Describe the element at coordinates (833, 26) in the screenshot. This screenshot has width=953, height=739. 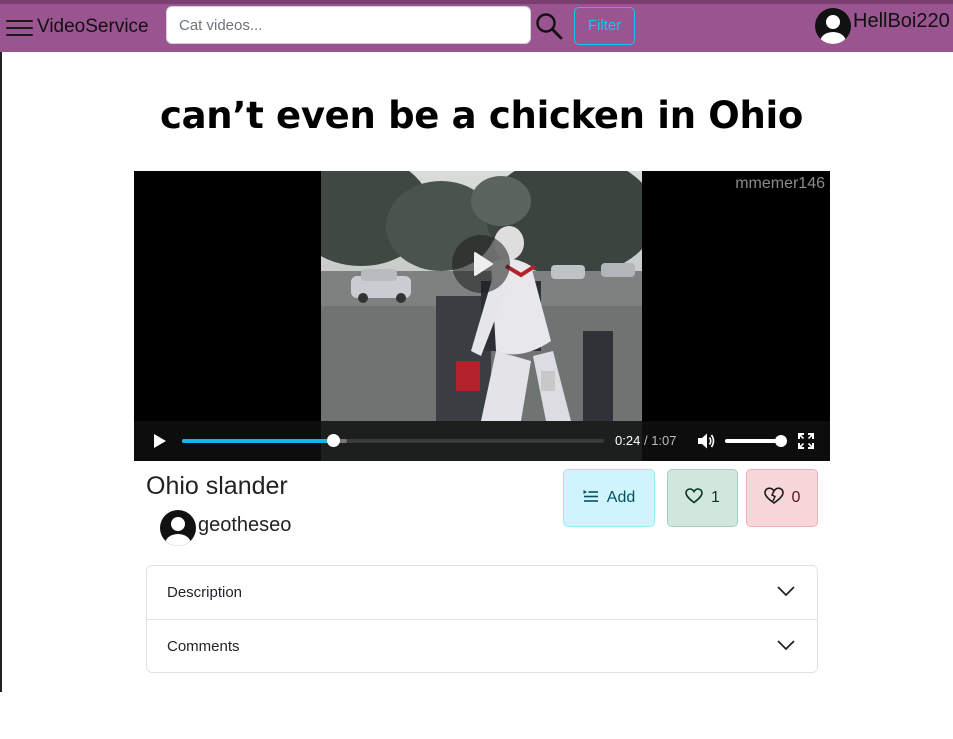
I see `user-avatar-icon` at that location.